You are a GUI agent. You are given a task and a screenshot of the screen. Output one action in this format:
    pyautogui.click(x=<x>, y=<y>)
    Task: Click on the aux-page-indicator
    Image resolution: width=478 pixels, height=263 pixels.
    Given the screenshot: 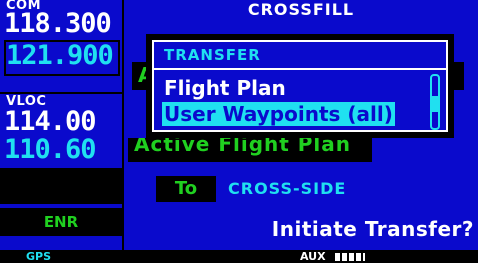 What is the action you would take?
    pyautogui.click(x=350, y=257)
    